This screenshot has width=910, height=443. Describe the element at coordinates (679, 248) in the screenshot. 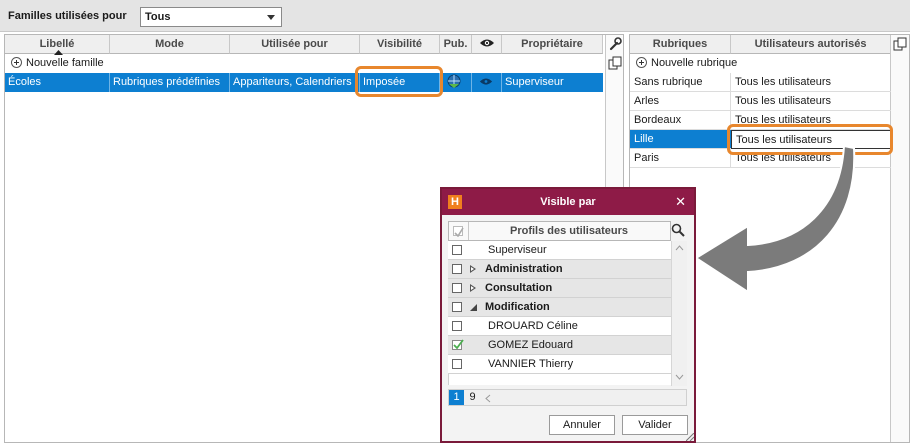

I see `scroll-up-icon` at that location.